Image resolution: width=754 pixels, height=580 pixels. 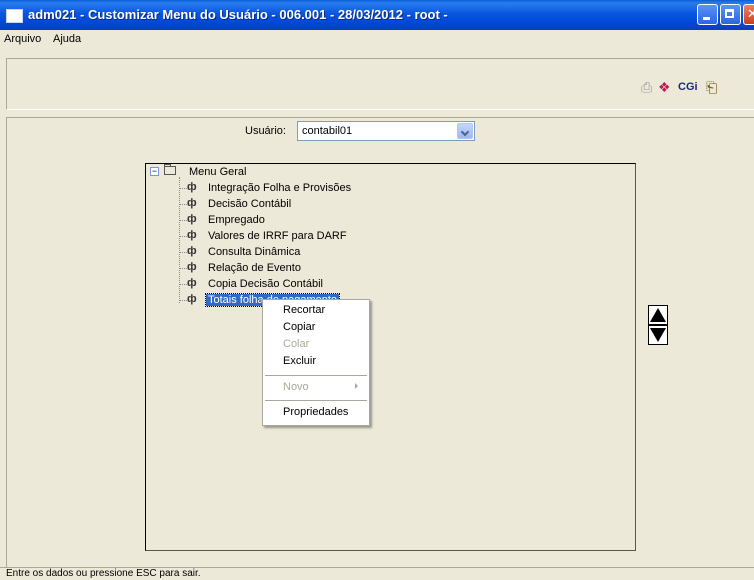 What do you see at coordinates (154, 171) in the screenshot?
I see `collapse-icon: −` at bounding box center [154, 171].